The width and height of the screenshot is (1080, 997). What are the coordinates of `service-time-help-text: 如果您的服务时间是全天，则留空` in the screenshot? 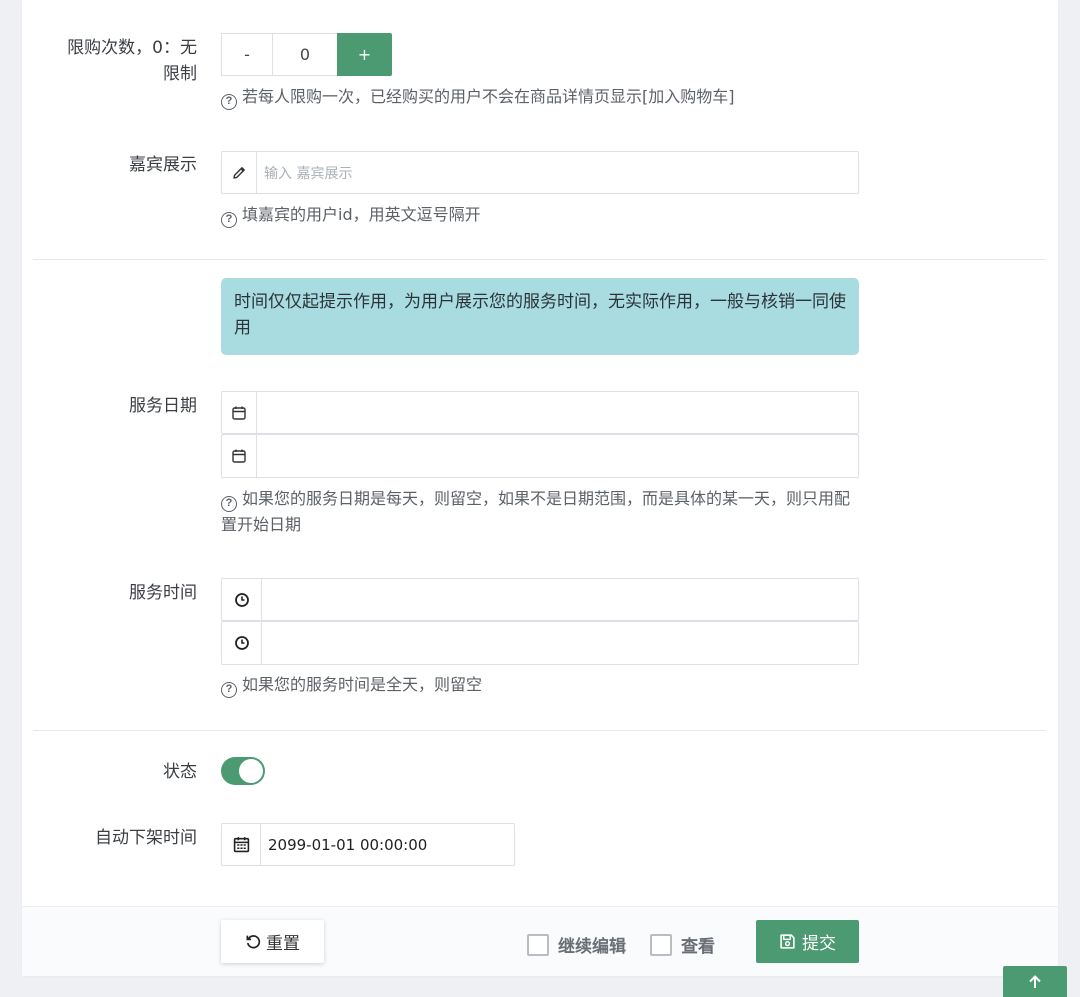 It's located at (362, 684).